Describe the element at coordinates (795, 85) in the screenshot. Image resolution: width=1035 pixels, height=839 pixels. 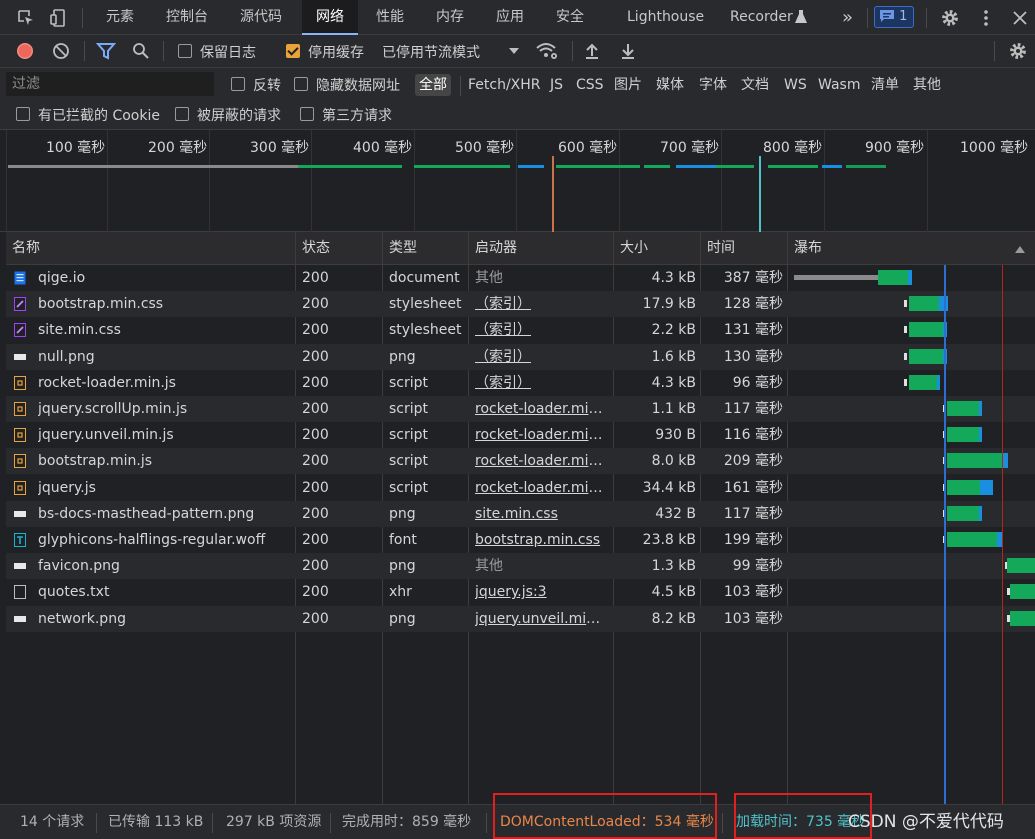
I see `type-filter-ws: WS` at that location.